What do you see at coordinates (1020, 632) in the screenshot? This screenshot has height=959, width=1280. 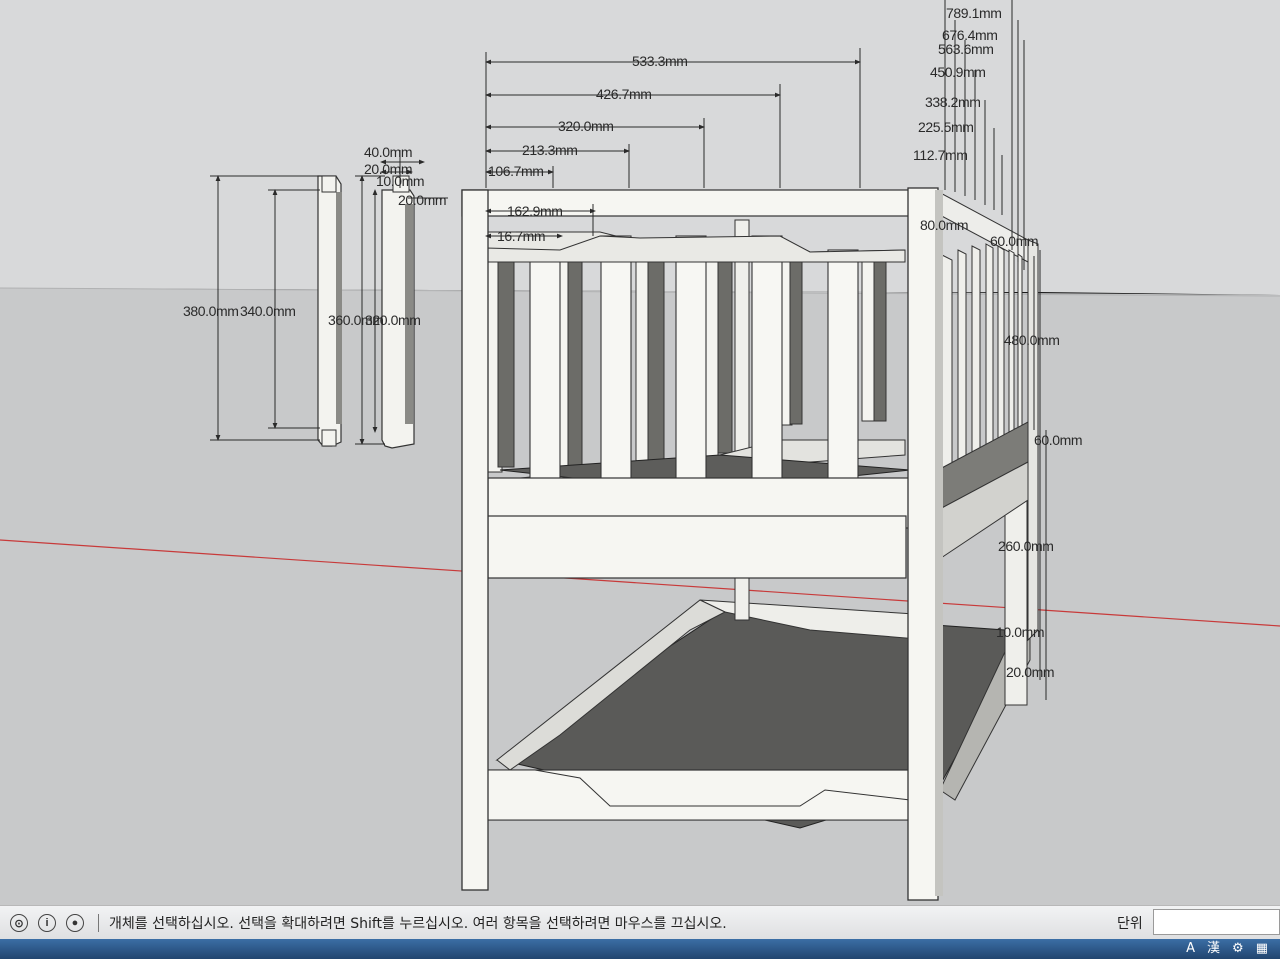 I see `dim-label-right-6: 10.0mm` at bounding box center [1020, 632].